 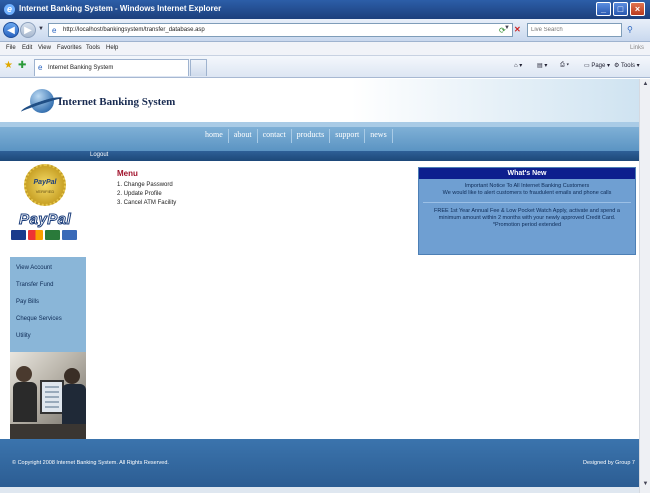 What do you see at coordinates (9, 9) in the screenshot?
I see `ie-logo-icon: e` at bounding box center [9, 9].